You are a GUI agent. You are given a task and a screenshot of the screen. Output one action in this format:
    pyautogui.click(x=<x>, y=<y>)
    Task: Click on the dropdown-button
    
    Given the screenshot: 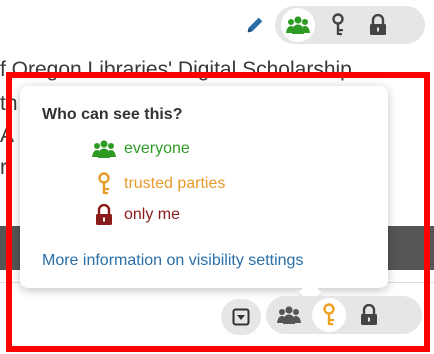 What is the action you would take?
    pyautogui.click(x=241, y=317)
    